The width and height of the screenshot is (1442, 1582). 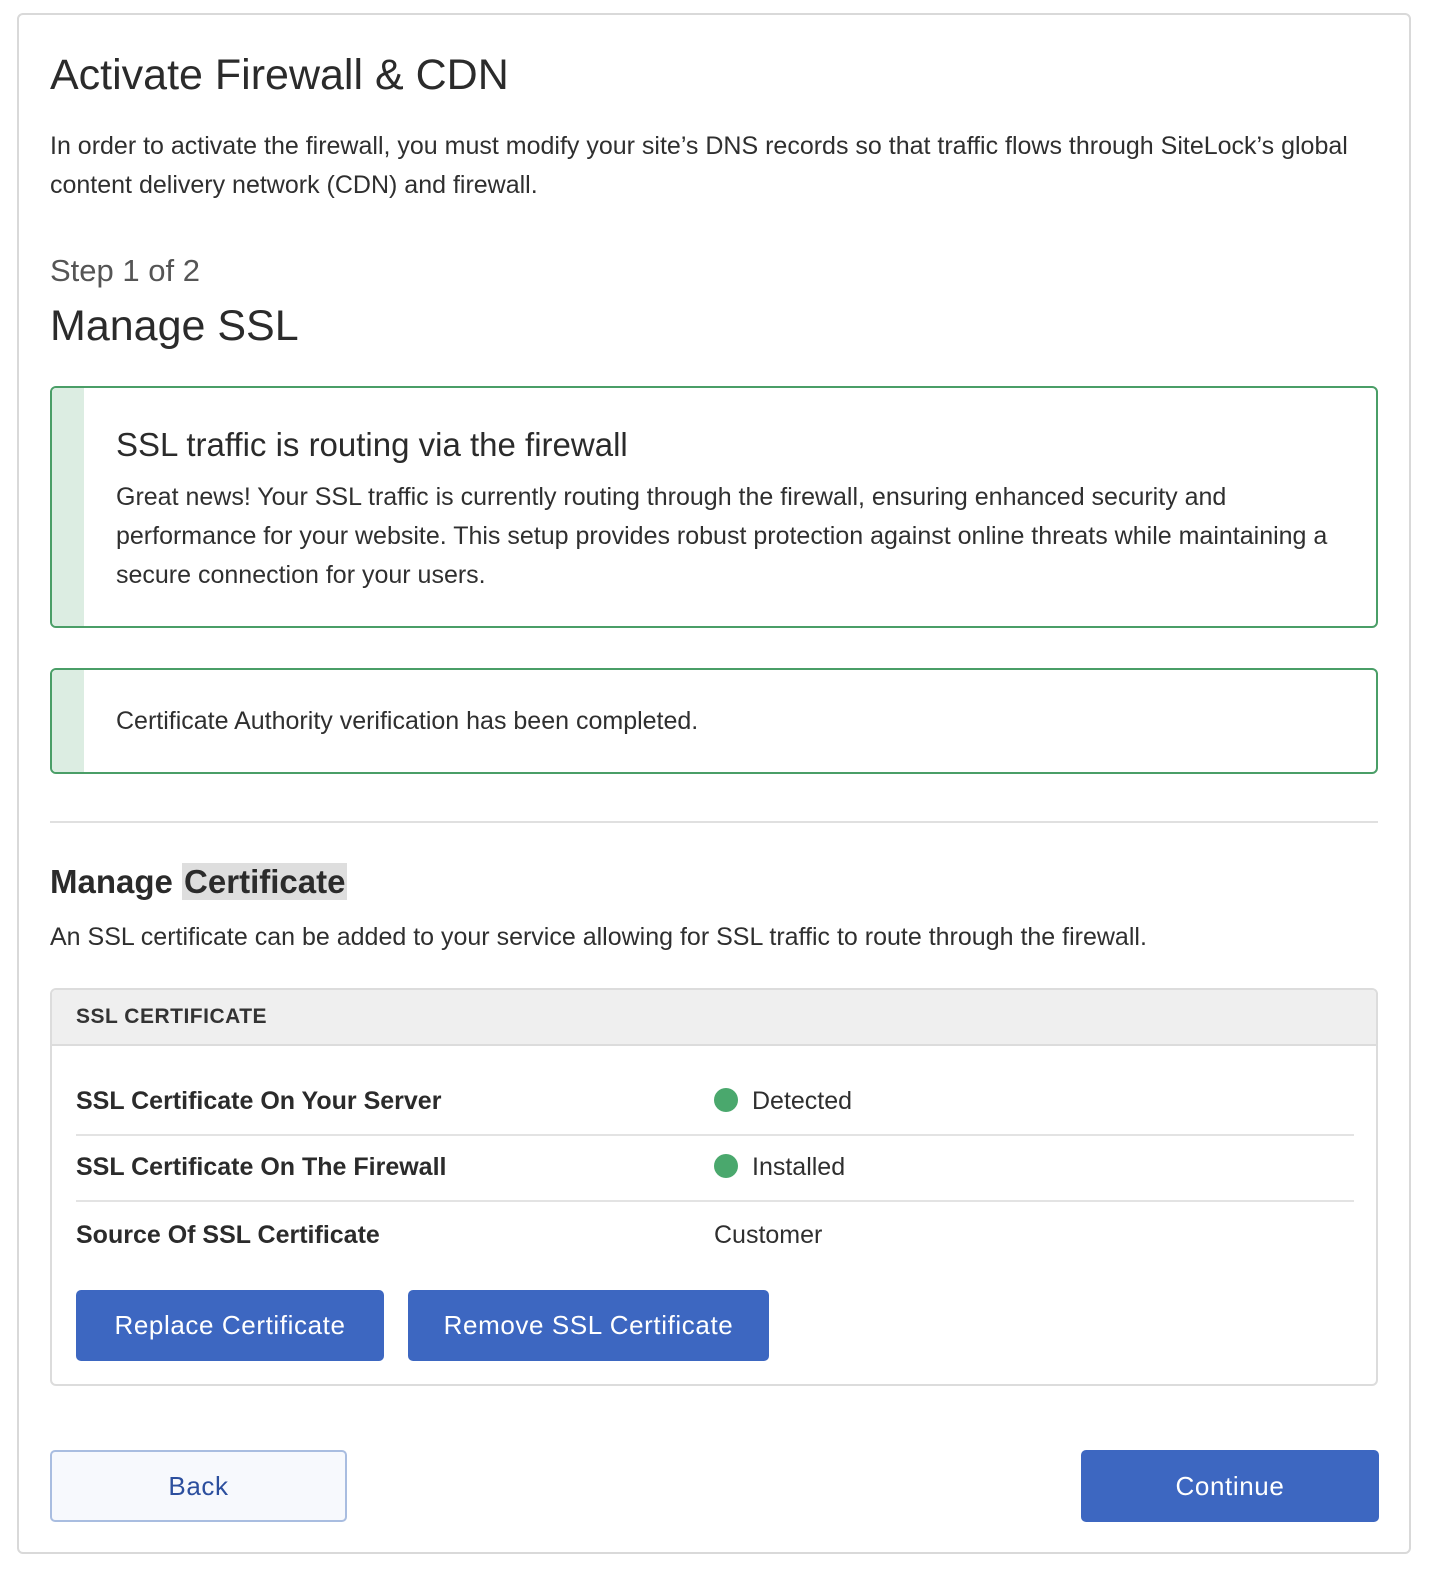 I want to click on step-indicator: Step 1 of 2, so click(x=125, y=270).